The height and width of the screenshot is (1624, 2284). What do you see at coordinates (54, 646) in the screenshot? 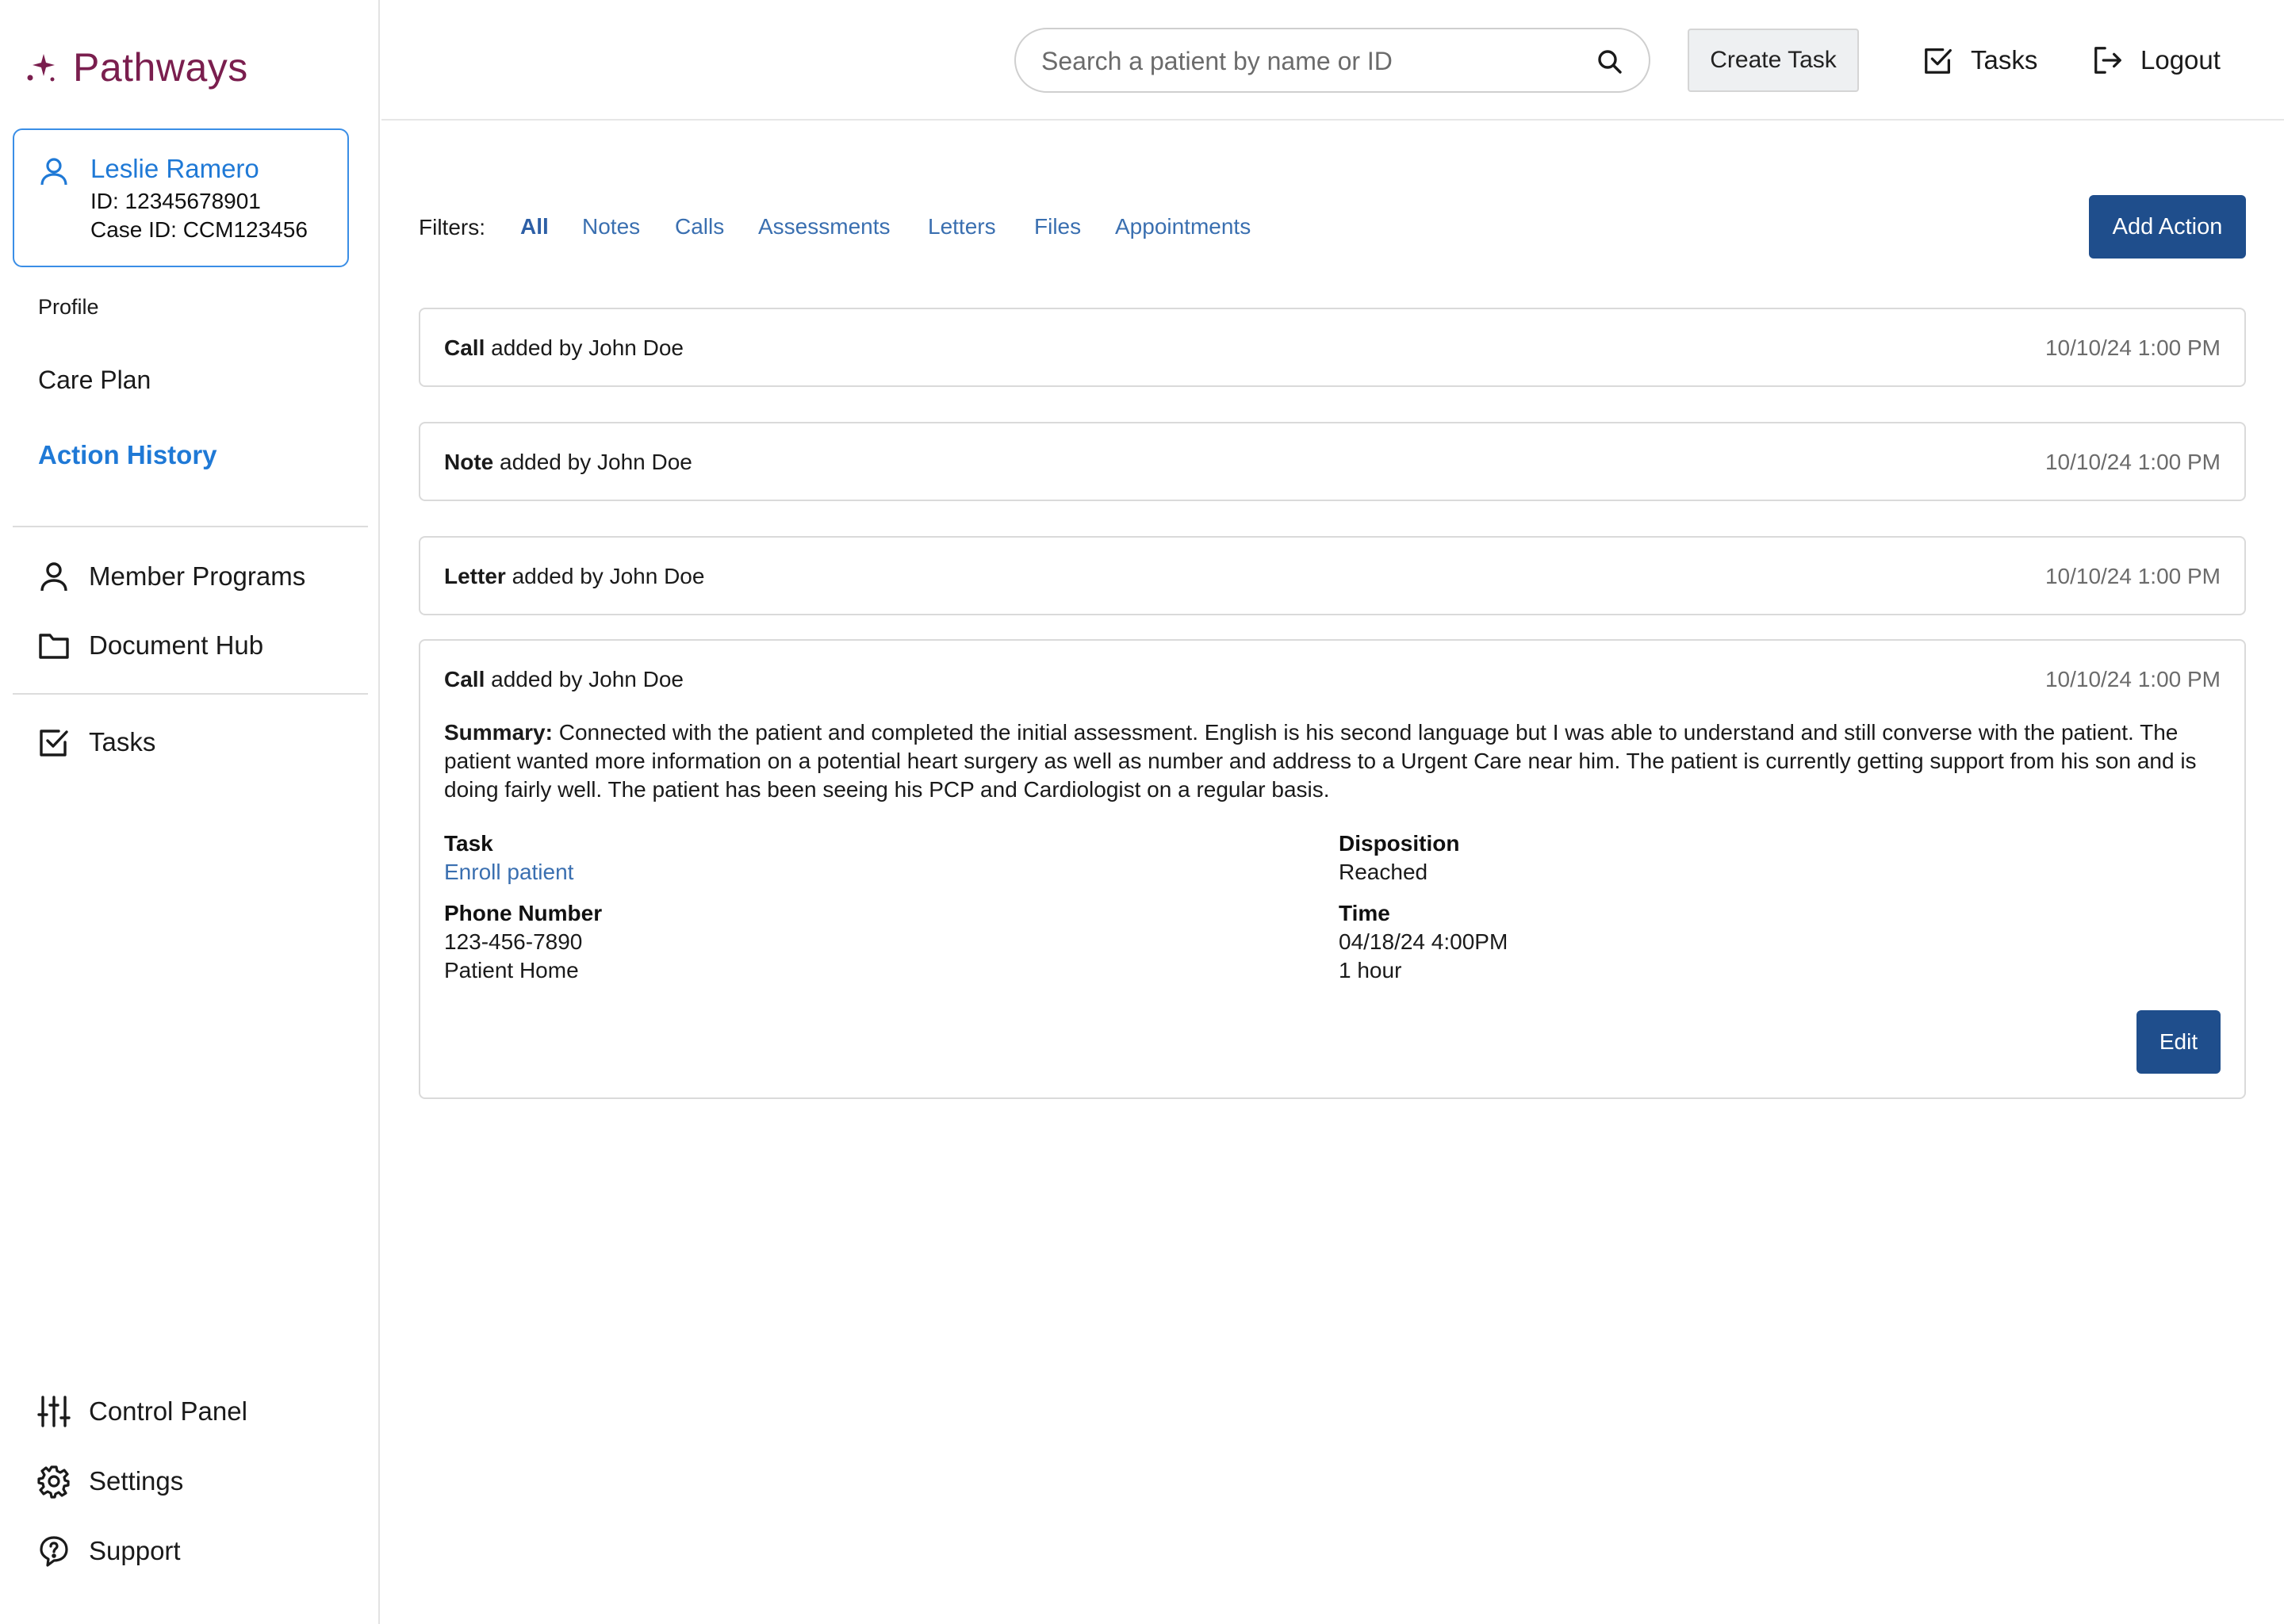
I see `folder-icon` at bounding box center [54, 646].